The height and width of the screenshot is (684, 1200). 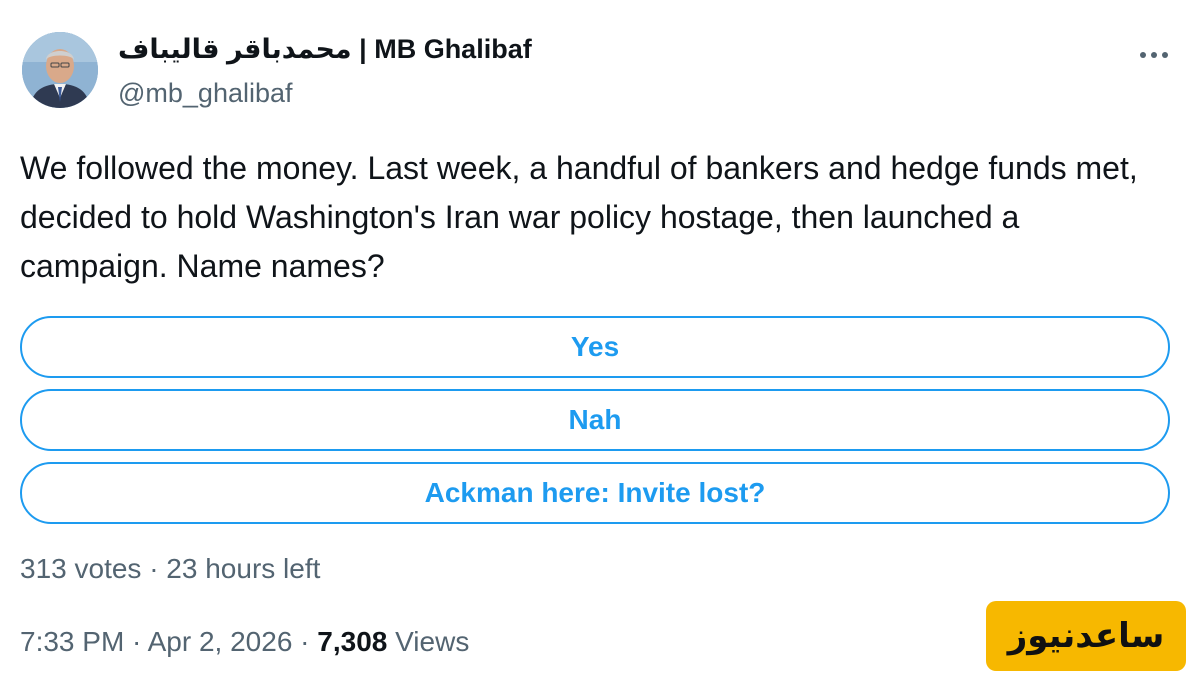 I want to click on profile-photo, so click(x=60, y=70).